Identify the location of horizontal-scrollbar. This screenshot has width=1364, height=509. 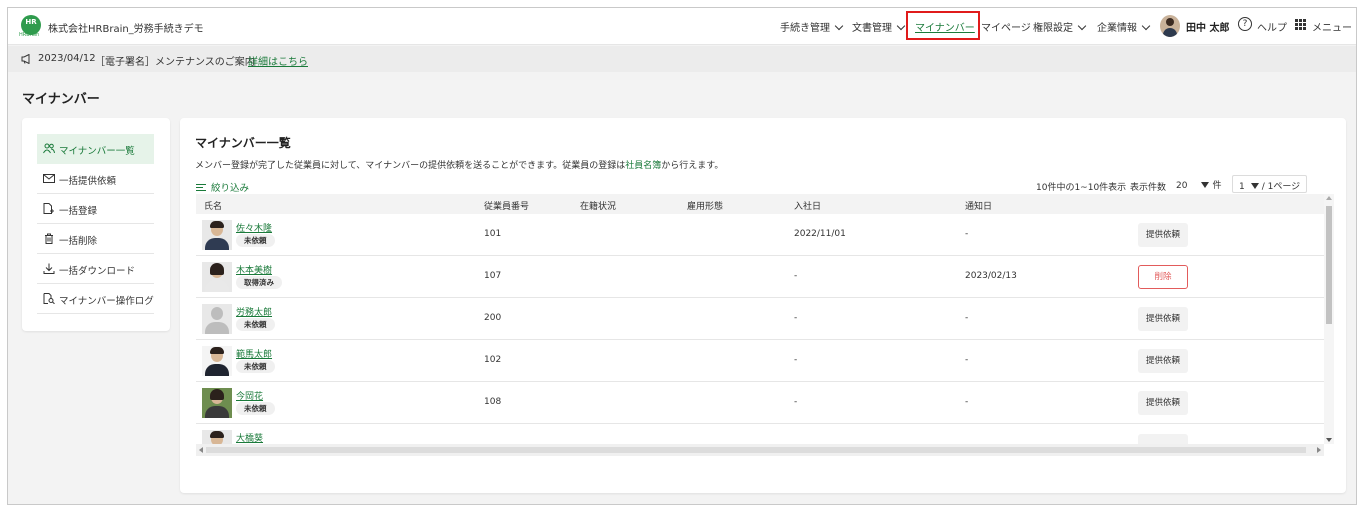
(760, 450).